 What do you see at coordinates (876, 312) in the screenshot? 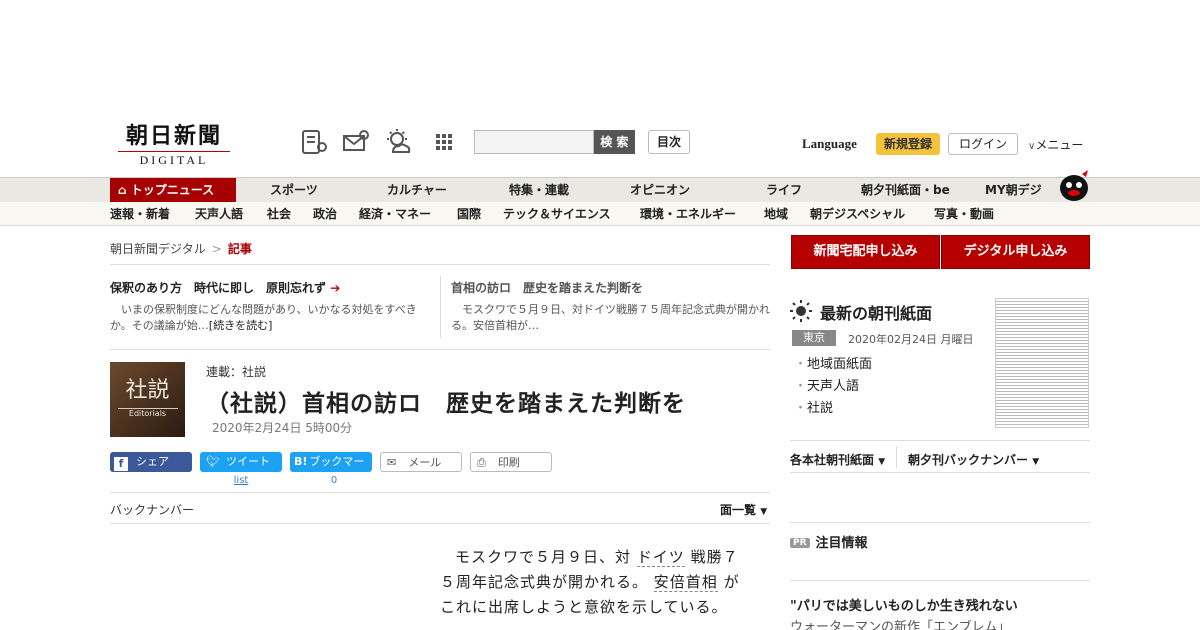
I see `latest-paper-title: 最新の朝刊紙面` at bounding box center [876, 312].